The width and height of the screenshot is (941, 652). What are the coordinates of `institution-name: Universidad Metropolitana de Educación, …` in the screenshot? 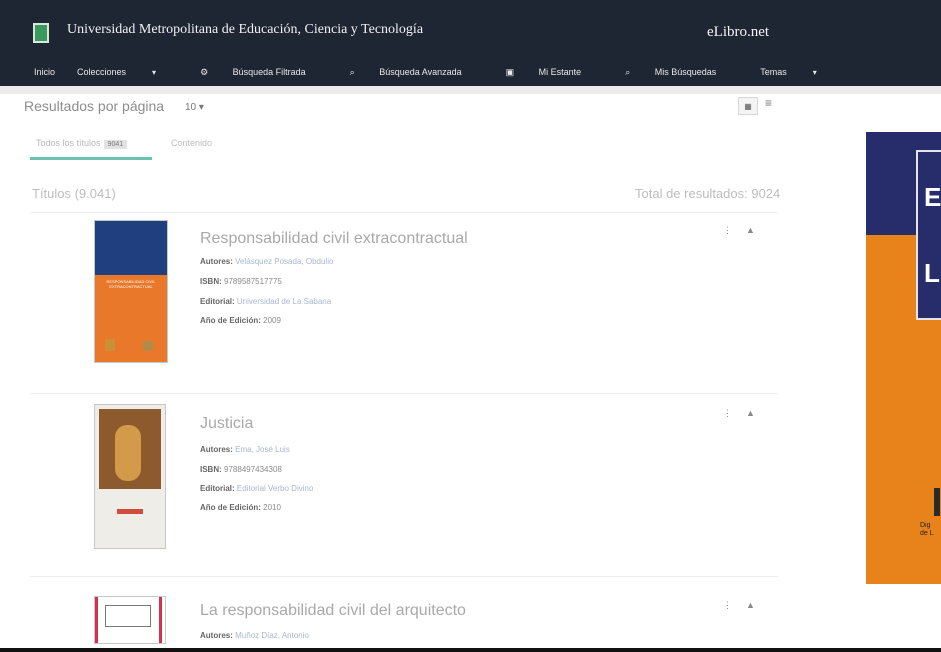 It's located at (245, 30).